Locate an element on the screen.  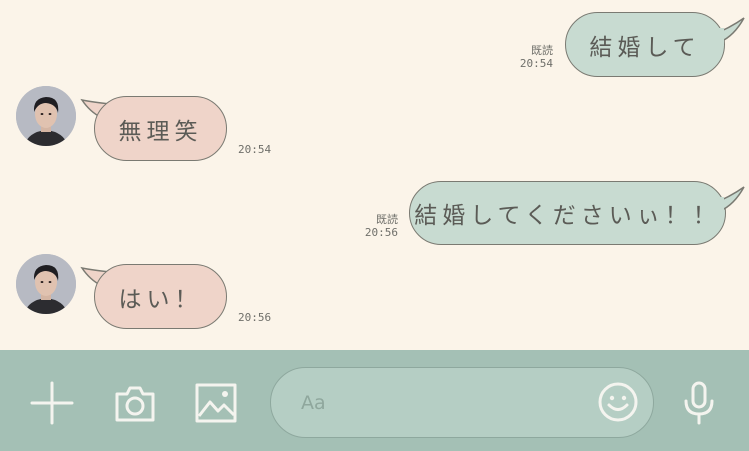
image-button is located at coordinates (216, 403).